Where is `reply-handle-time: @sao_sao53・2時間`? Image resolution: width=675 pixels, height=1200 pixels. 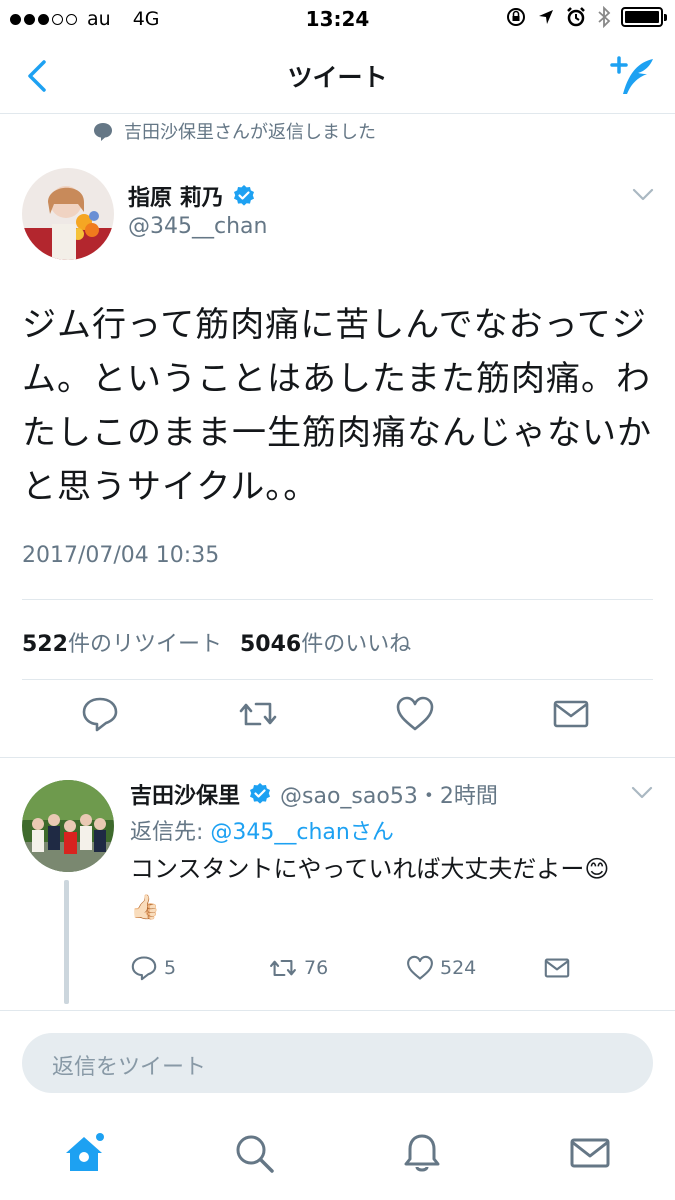
reply-handle-time: @sao_sao53・2時間 is located at coordinates (389, 794).